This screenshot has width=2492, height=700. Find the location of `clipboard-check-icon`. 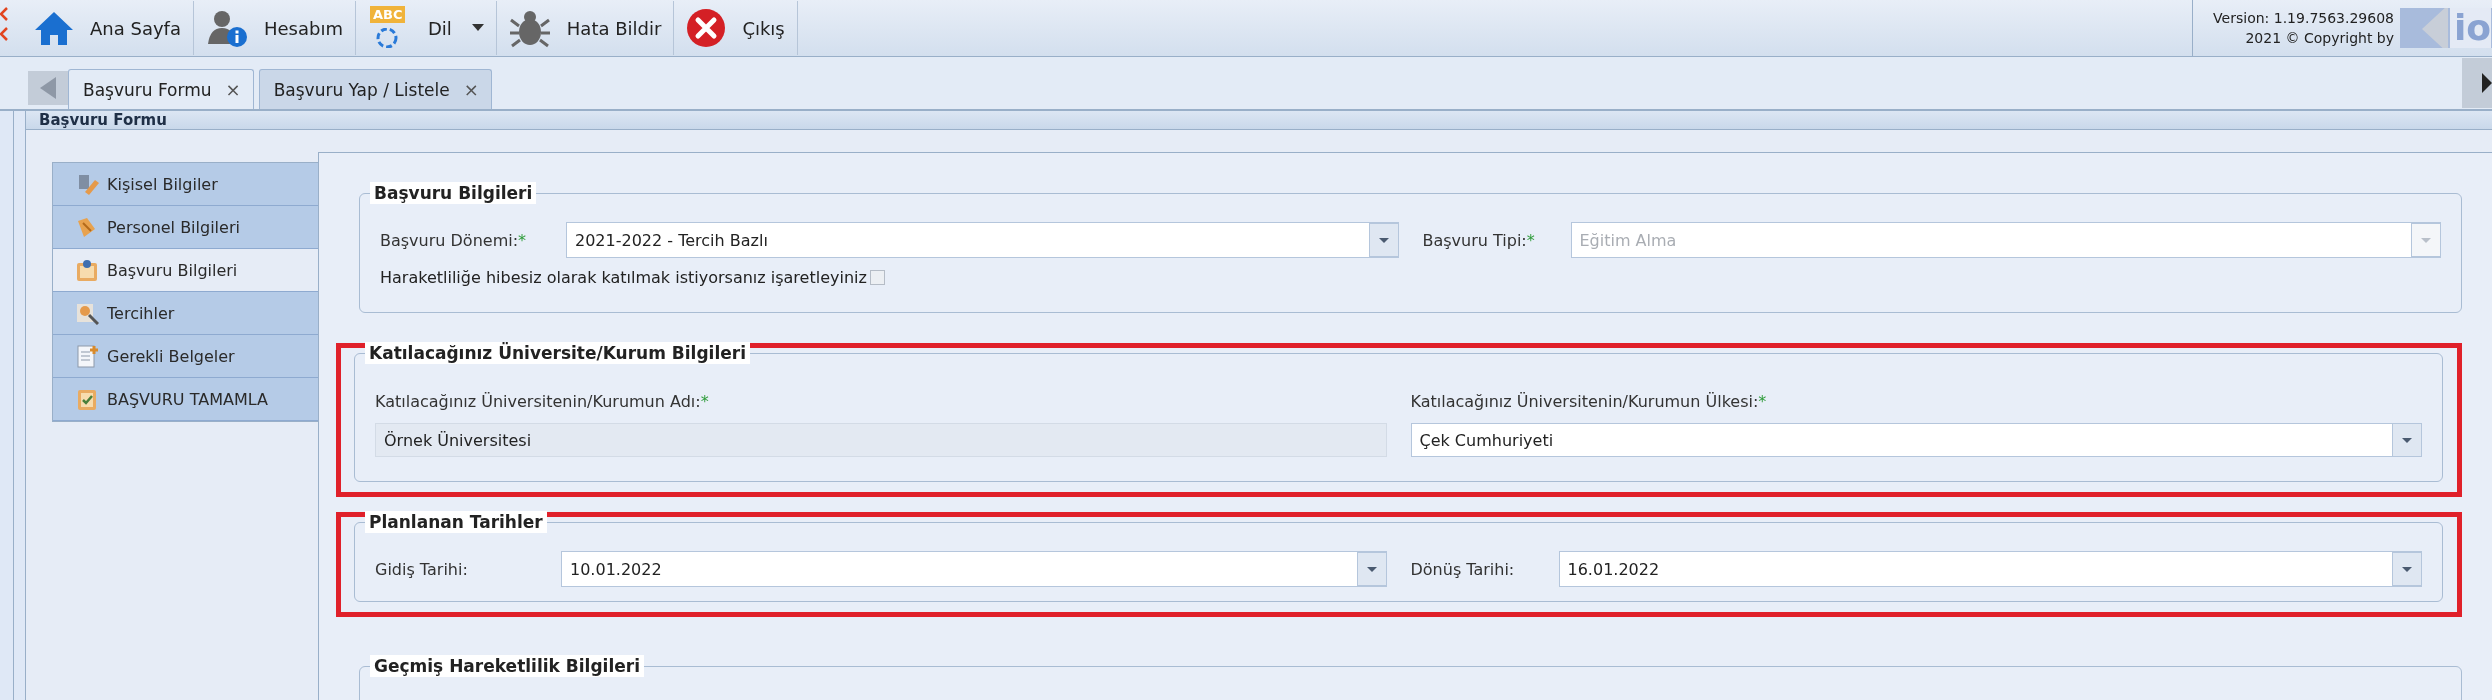

clipboard-check-icon is located at coordinates (87, 399).